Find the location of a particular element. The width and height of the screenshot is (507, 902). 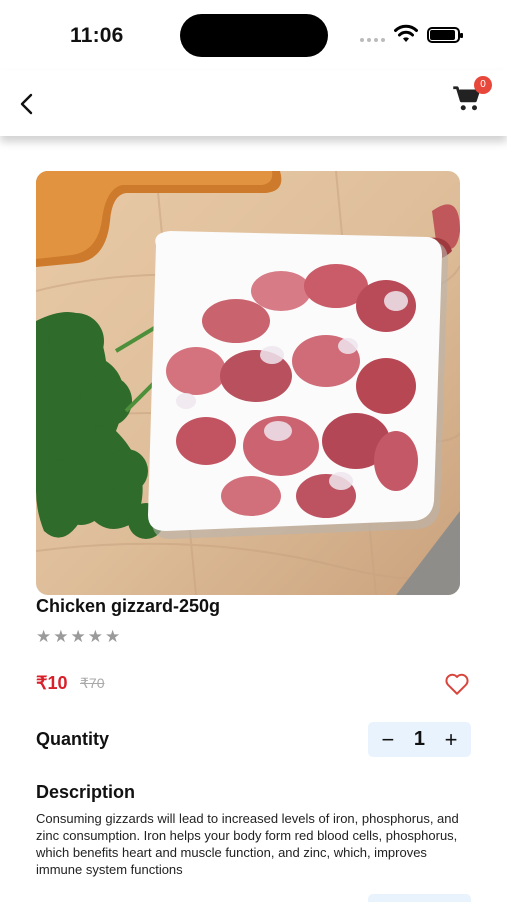

app-header: 0 is located at coordinates (253, 103).